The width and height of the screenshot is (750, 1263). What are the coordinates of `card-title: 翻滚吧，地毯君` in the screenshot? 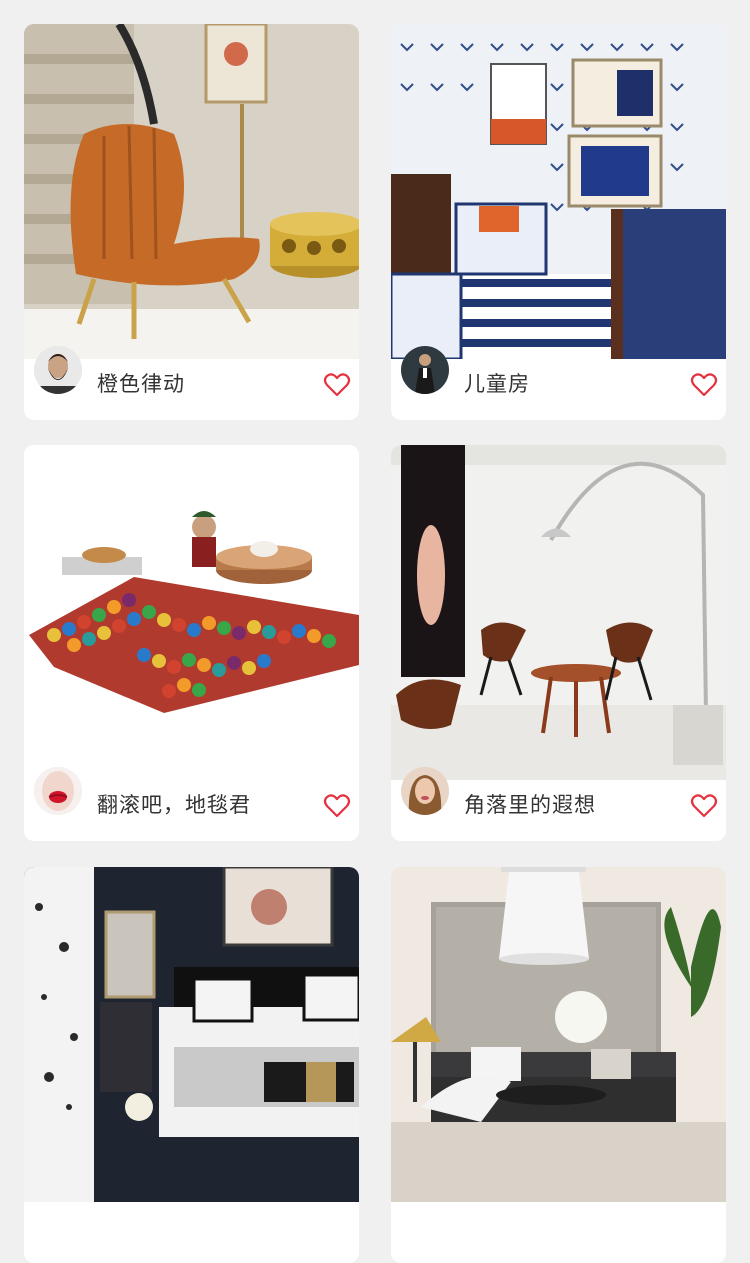 It's located at (174, 805).